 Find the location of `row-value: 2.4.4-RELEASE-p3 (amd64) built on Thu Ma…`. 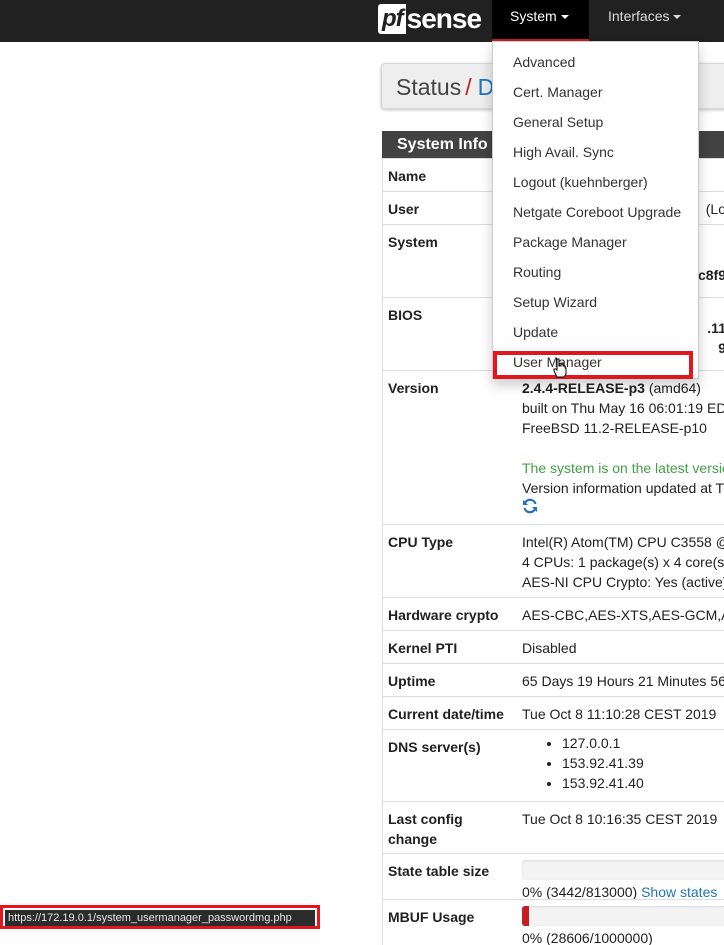

row-value: 2.4.4-RELEASE-p3 (amd64) built on Thu Ma… is located at coordinates (620, 447).